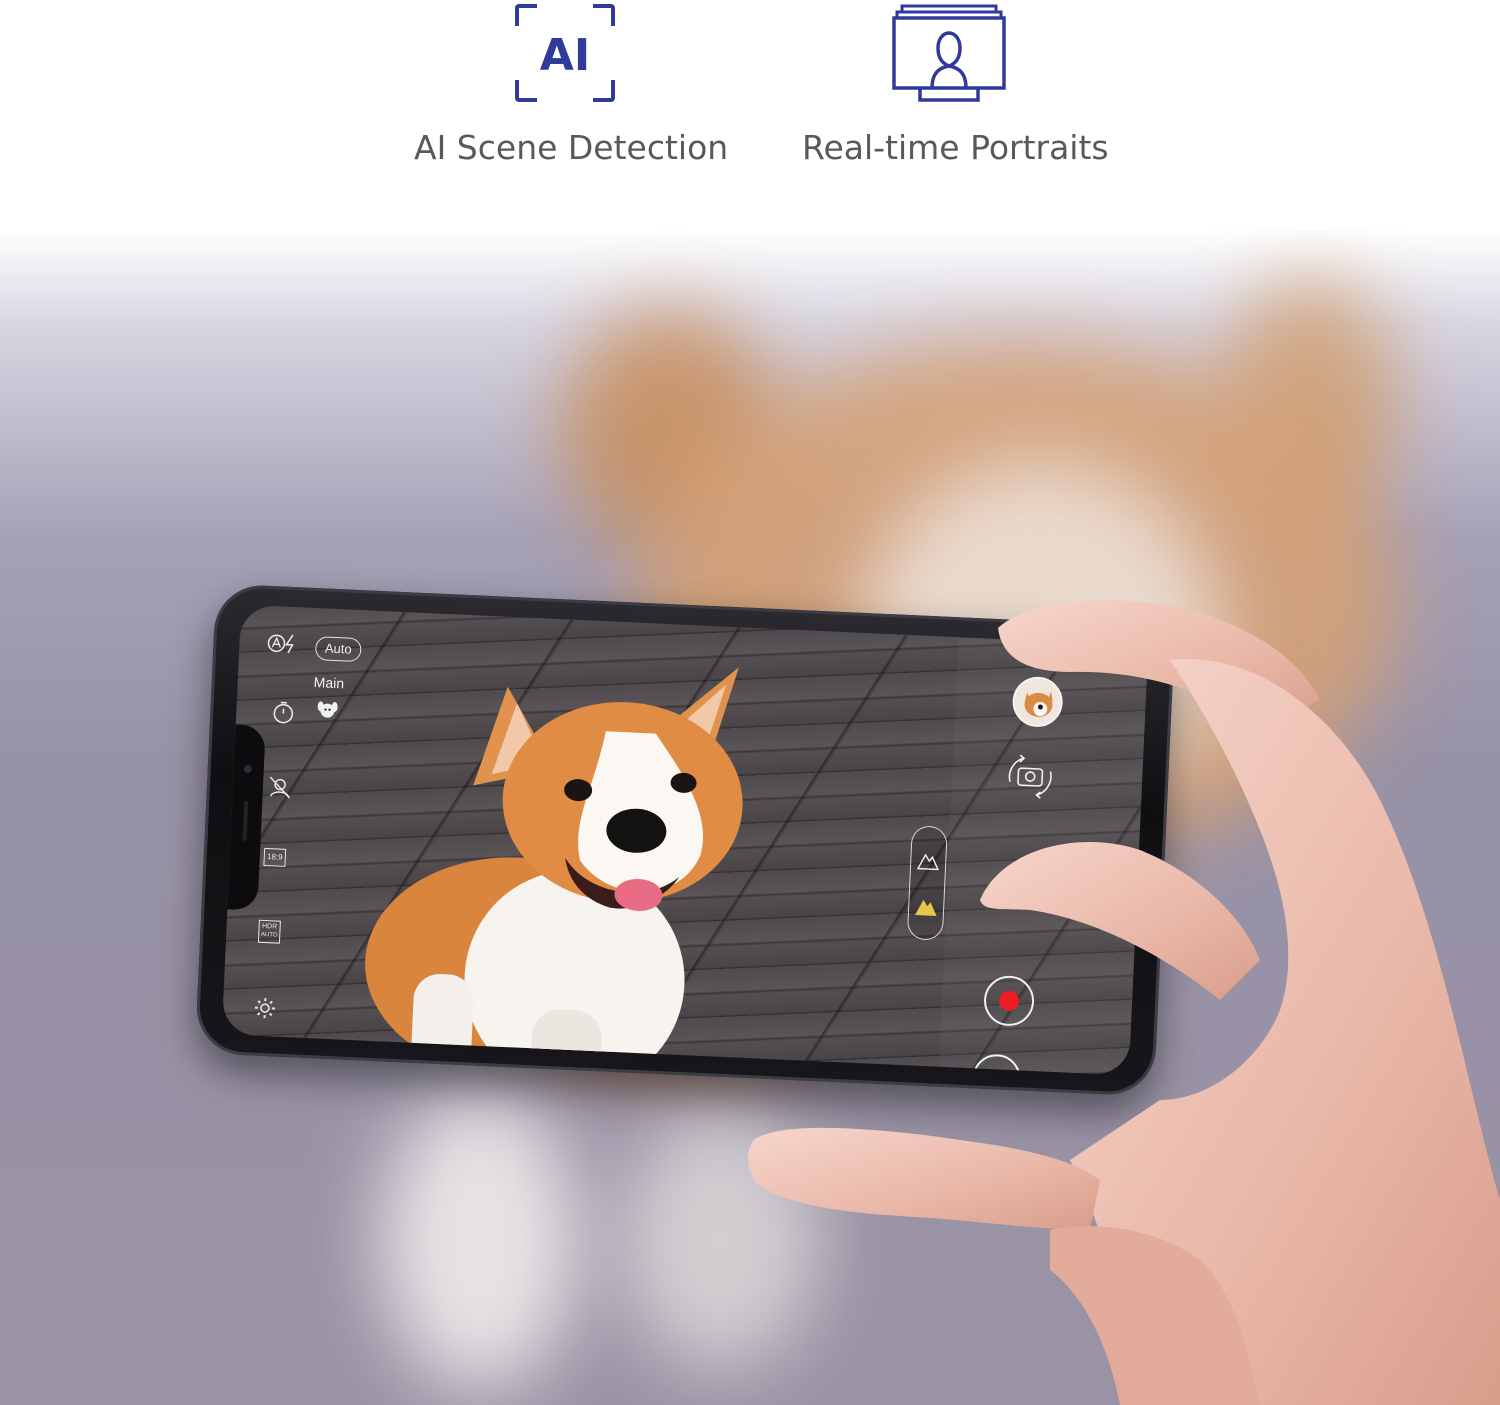  I want to click on flash-mode-auto: Auto, so click(338, 649).